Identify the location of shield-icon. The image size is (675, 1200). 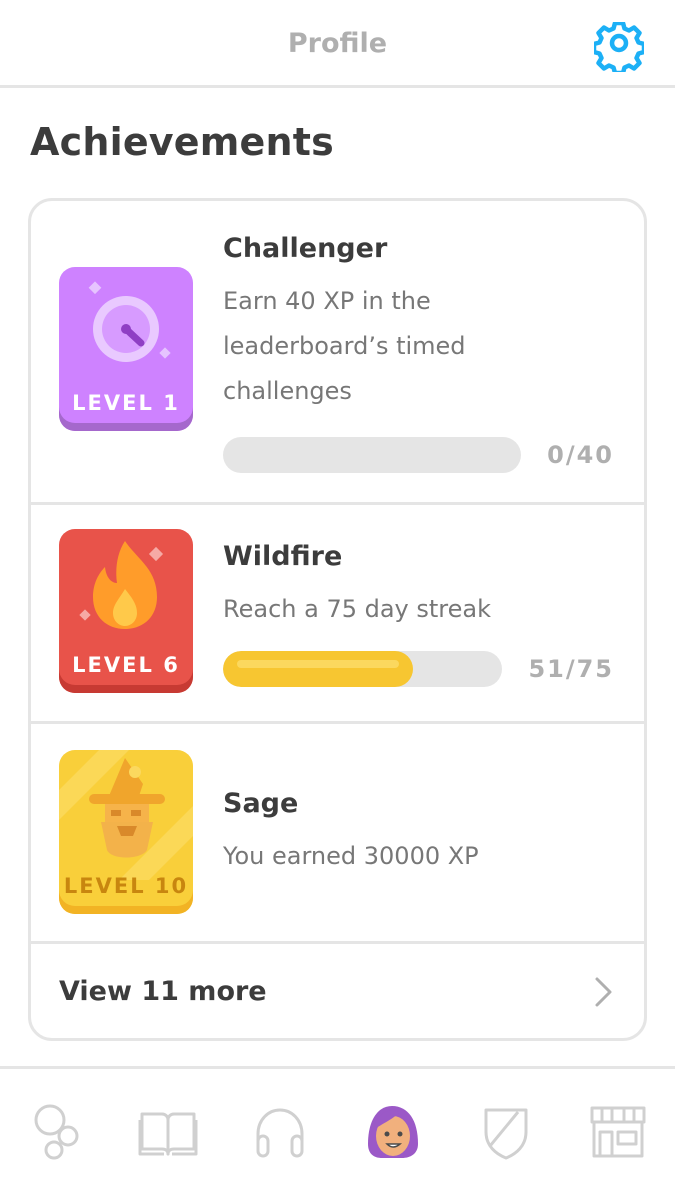
(506, 1132).